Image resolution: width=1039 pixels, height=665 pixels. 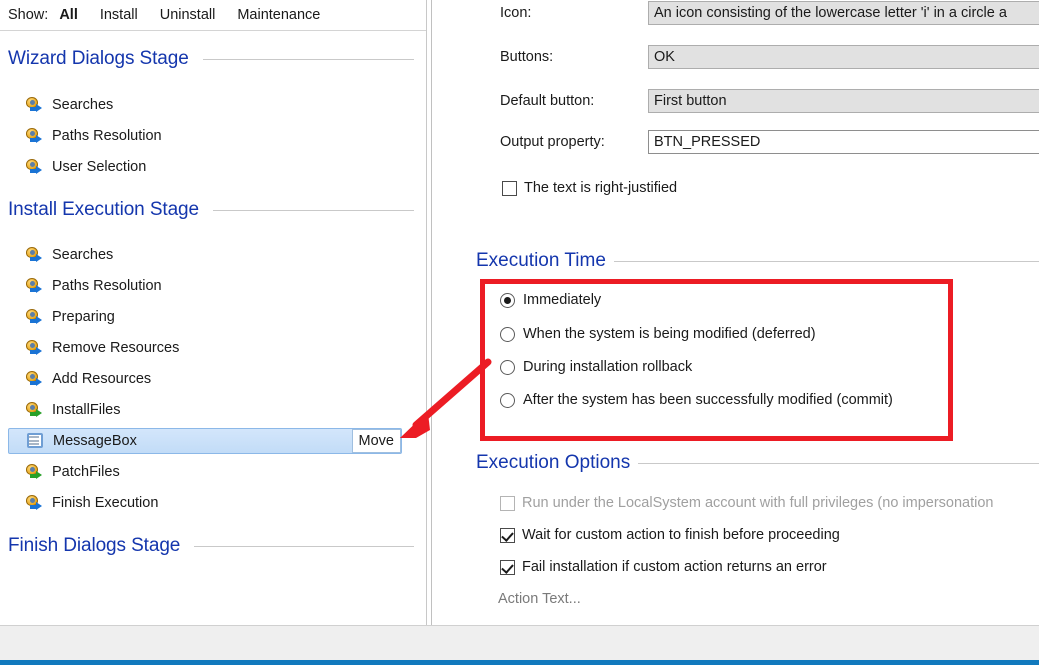 I want to click on tree-item-wizard-searches: Searches, so click(x=205, y=105).